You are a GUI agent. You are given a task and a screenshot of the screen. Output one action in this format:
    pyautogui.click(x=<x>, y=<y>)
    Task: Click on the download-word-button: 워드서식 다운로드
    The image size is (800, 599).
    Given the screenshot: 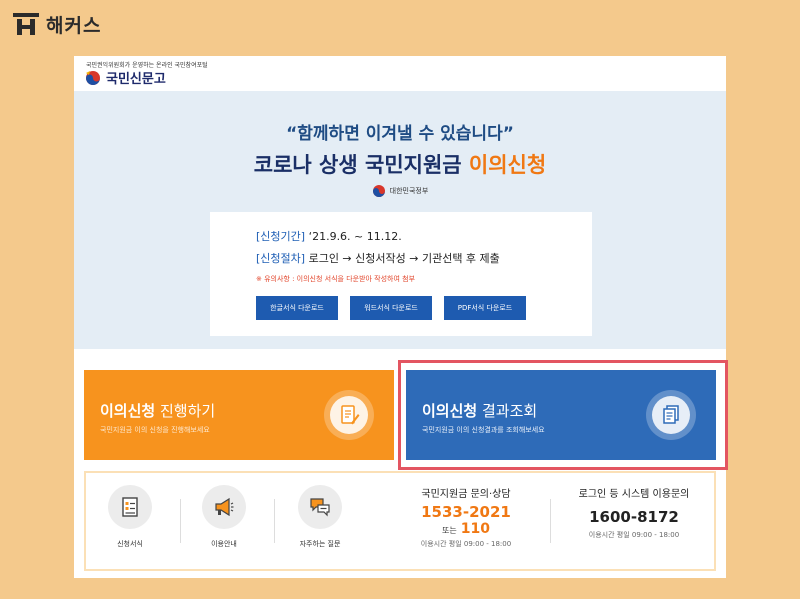 What is the action you would take?
    pyautogui.click(x=391, y=308)
    